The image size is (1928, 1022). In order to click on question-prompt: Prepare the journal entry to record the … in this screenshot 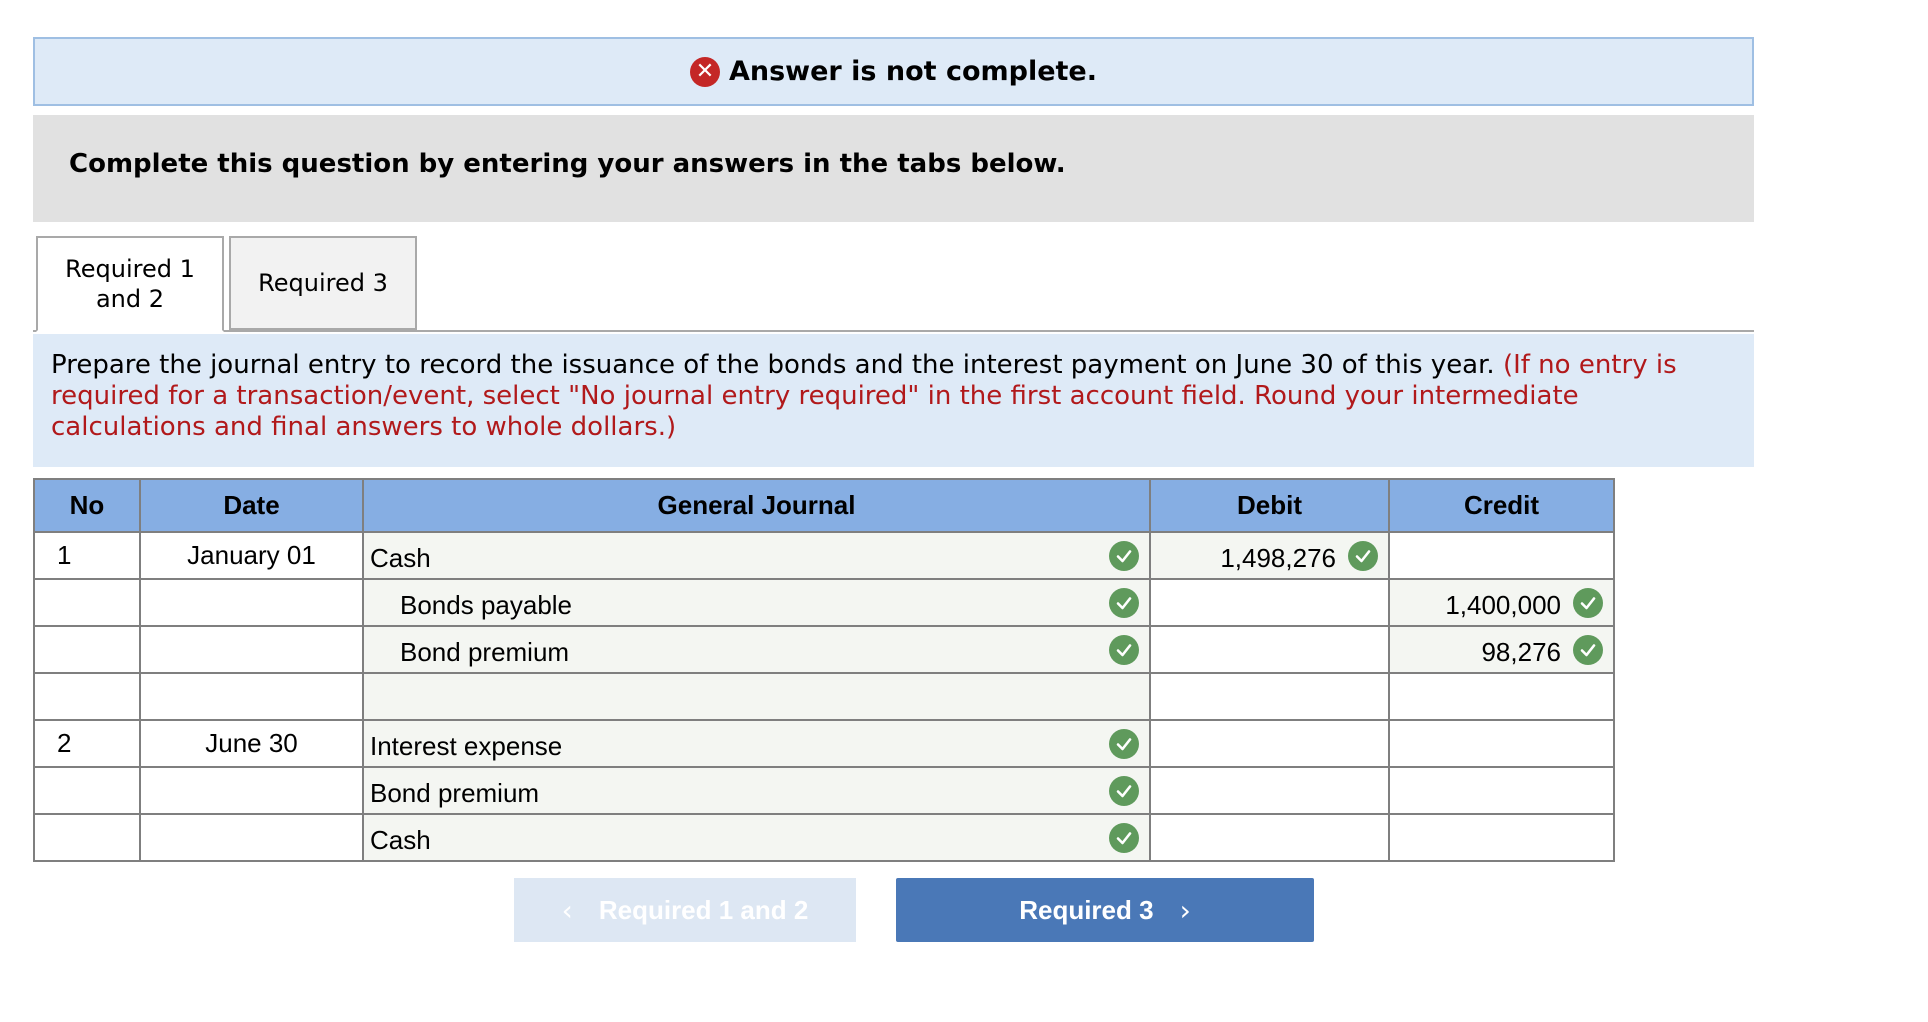, I will do `click(773, 365)`.